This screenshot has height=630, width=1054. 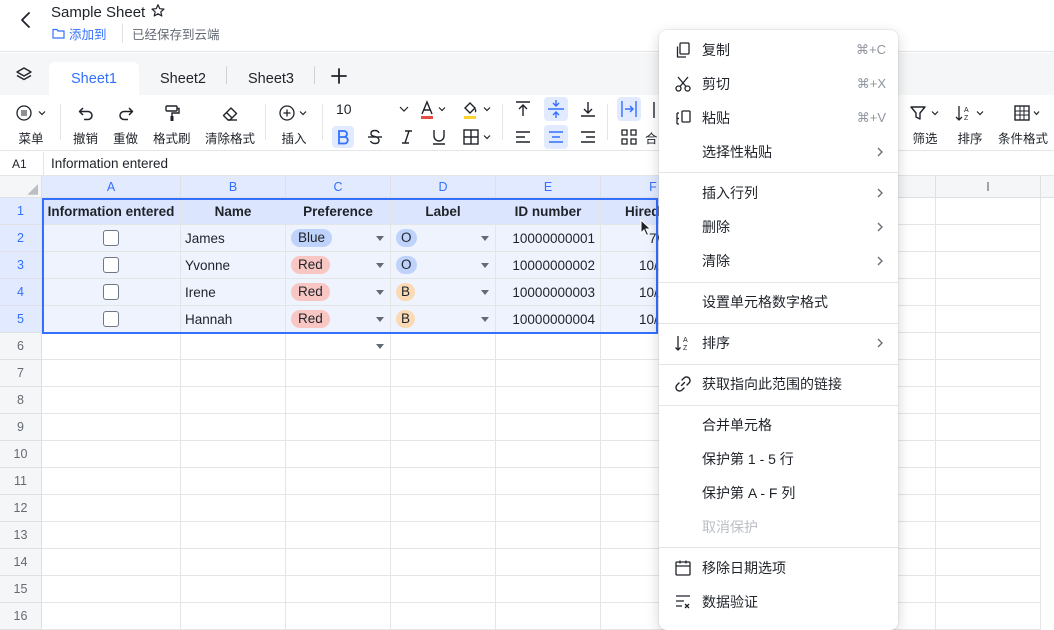 I want to click on redo-button: 重做, so click(x=125, y=125).